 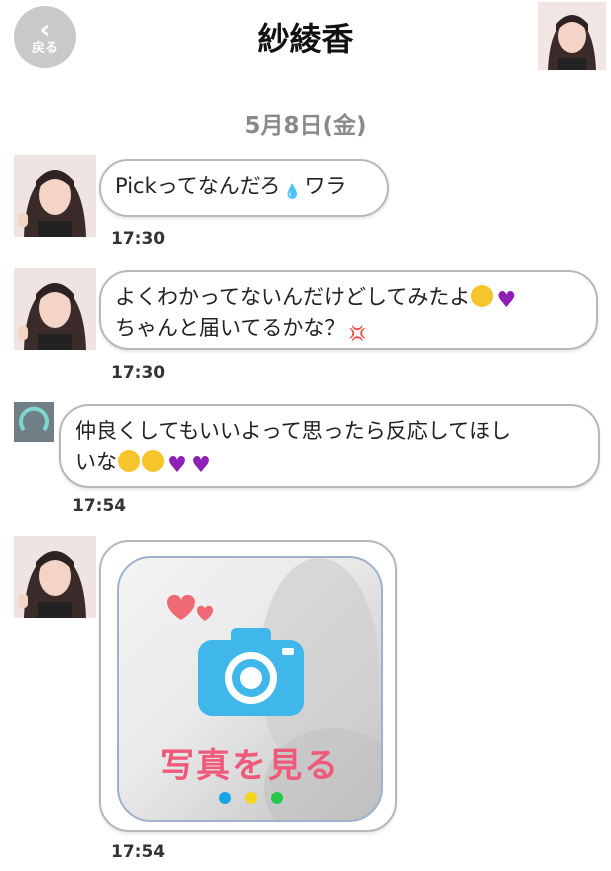 I want to click on camera-icon, so click(x=251, y=672).